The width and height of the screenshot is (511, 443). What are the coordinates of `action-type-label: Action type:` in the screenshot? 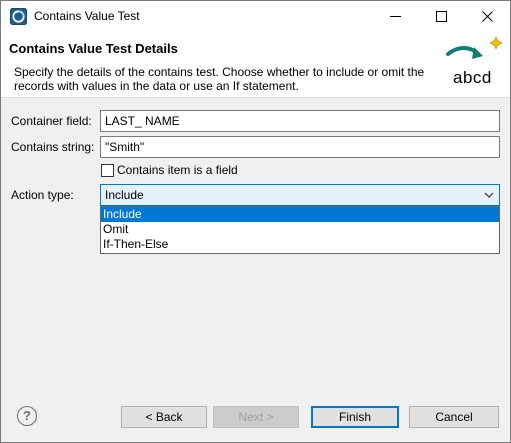 It's located at (42, 195).